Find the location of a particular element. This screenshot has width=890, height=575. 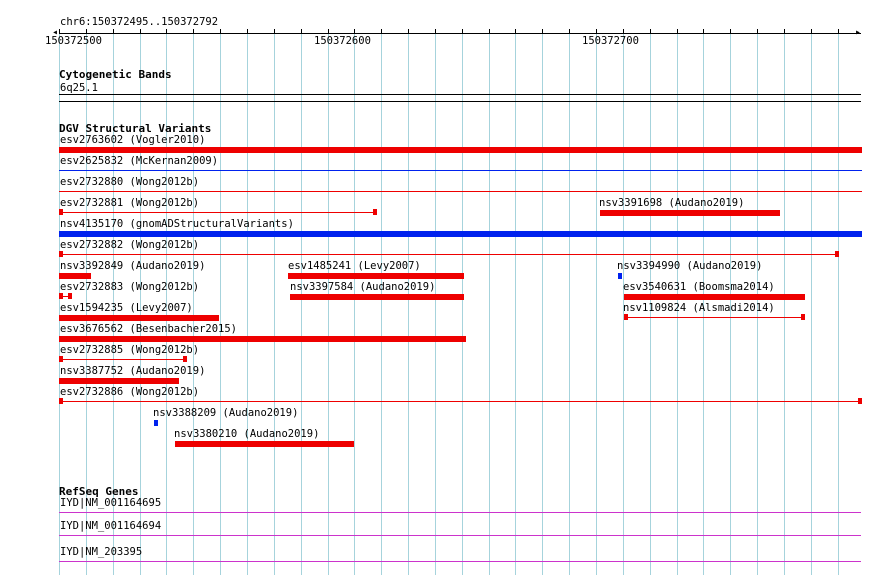

track-title: Cytogenetic Bands is located at coordinates (115, 74).